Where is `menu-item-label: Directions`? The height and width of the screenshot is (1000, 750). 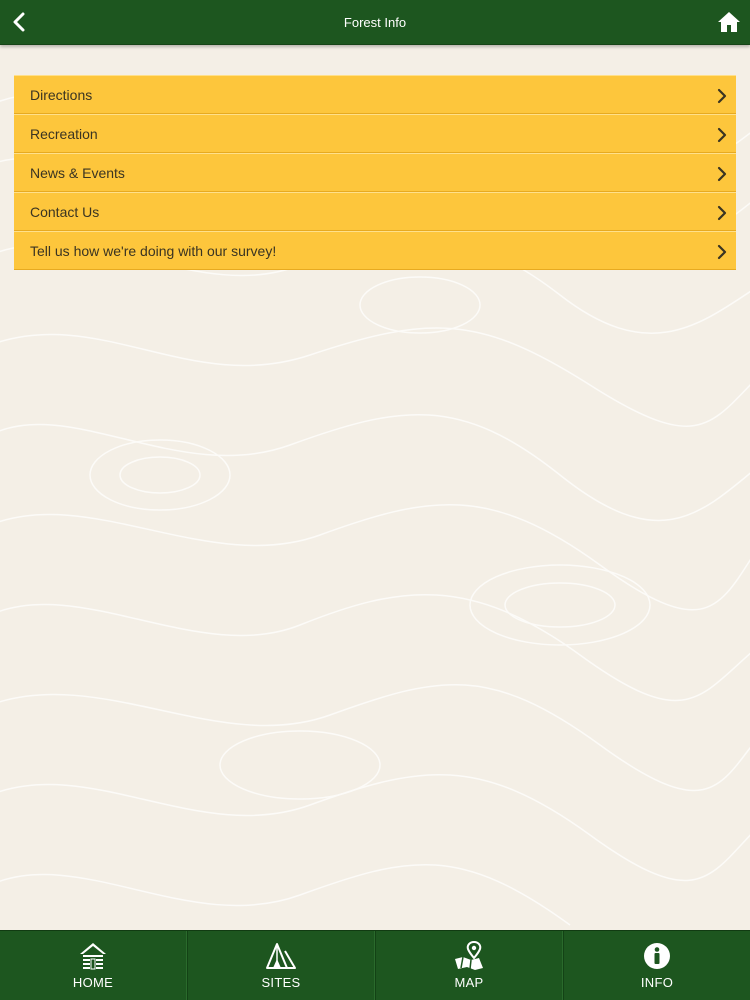 menu-item-label: Directions is located at coordinates (61, 94).